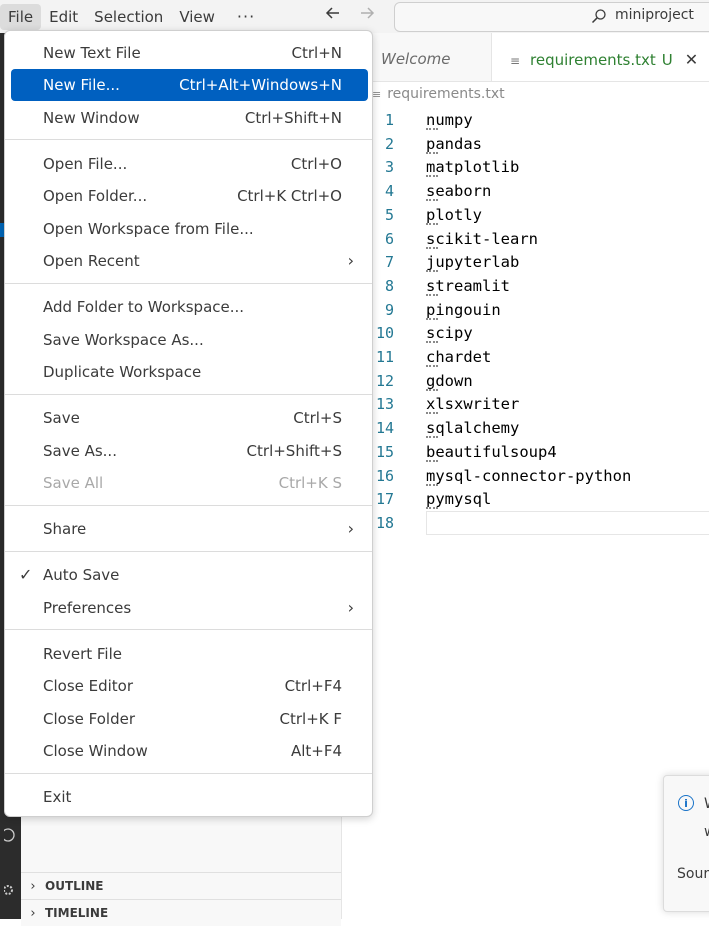  What do you see at coordinates (458, 191) in the screenshot?
I see `code-text: seaborn` at bounding box center [458, 191].